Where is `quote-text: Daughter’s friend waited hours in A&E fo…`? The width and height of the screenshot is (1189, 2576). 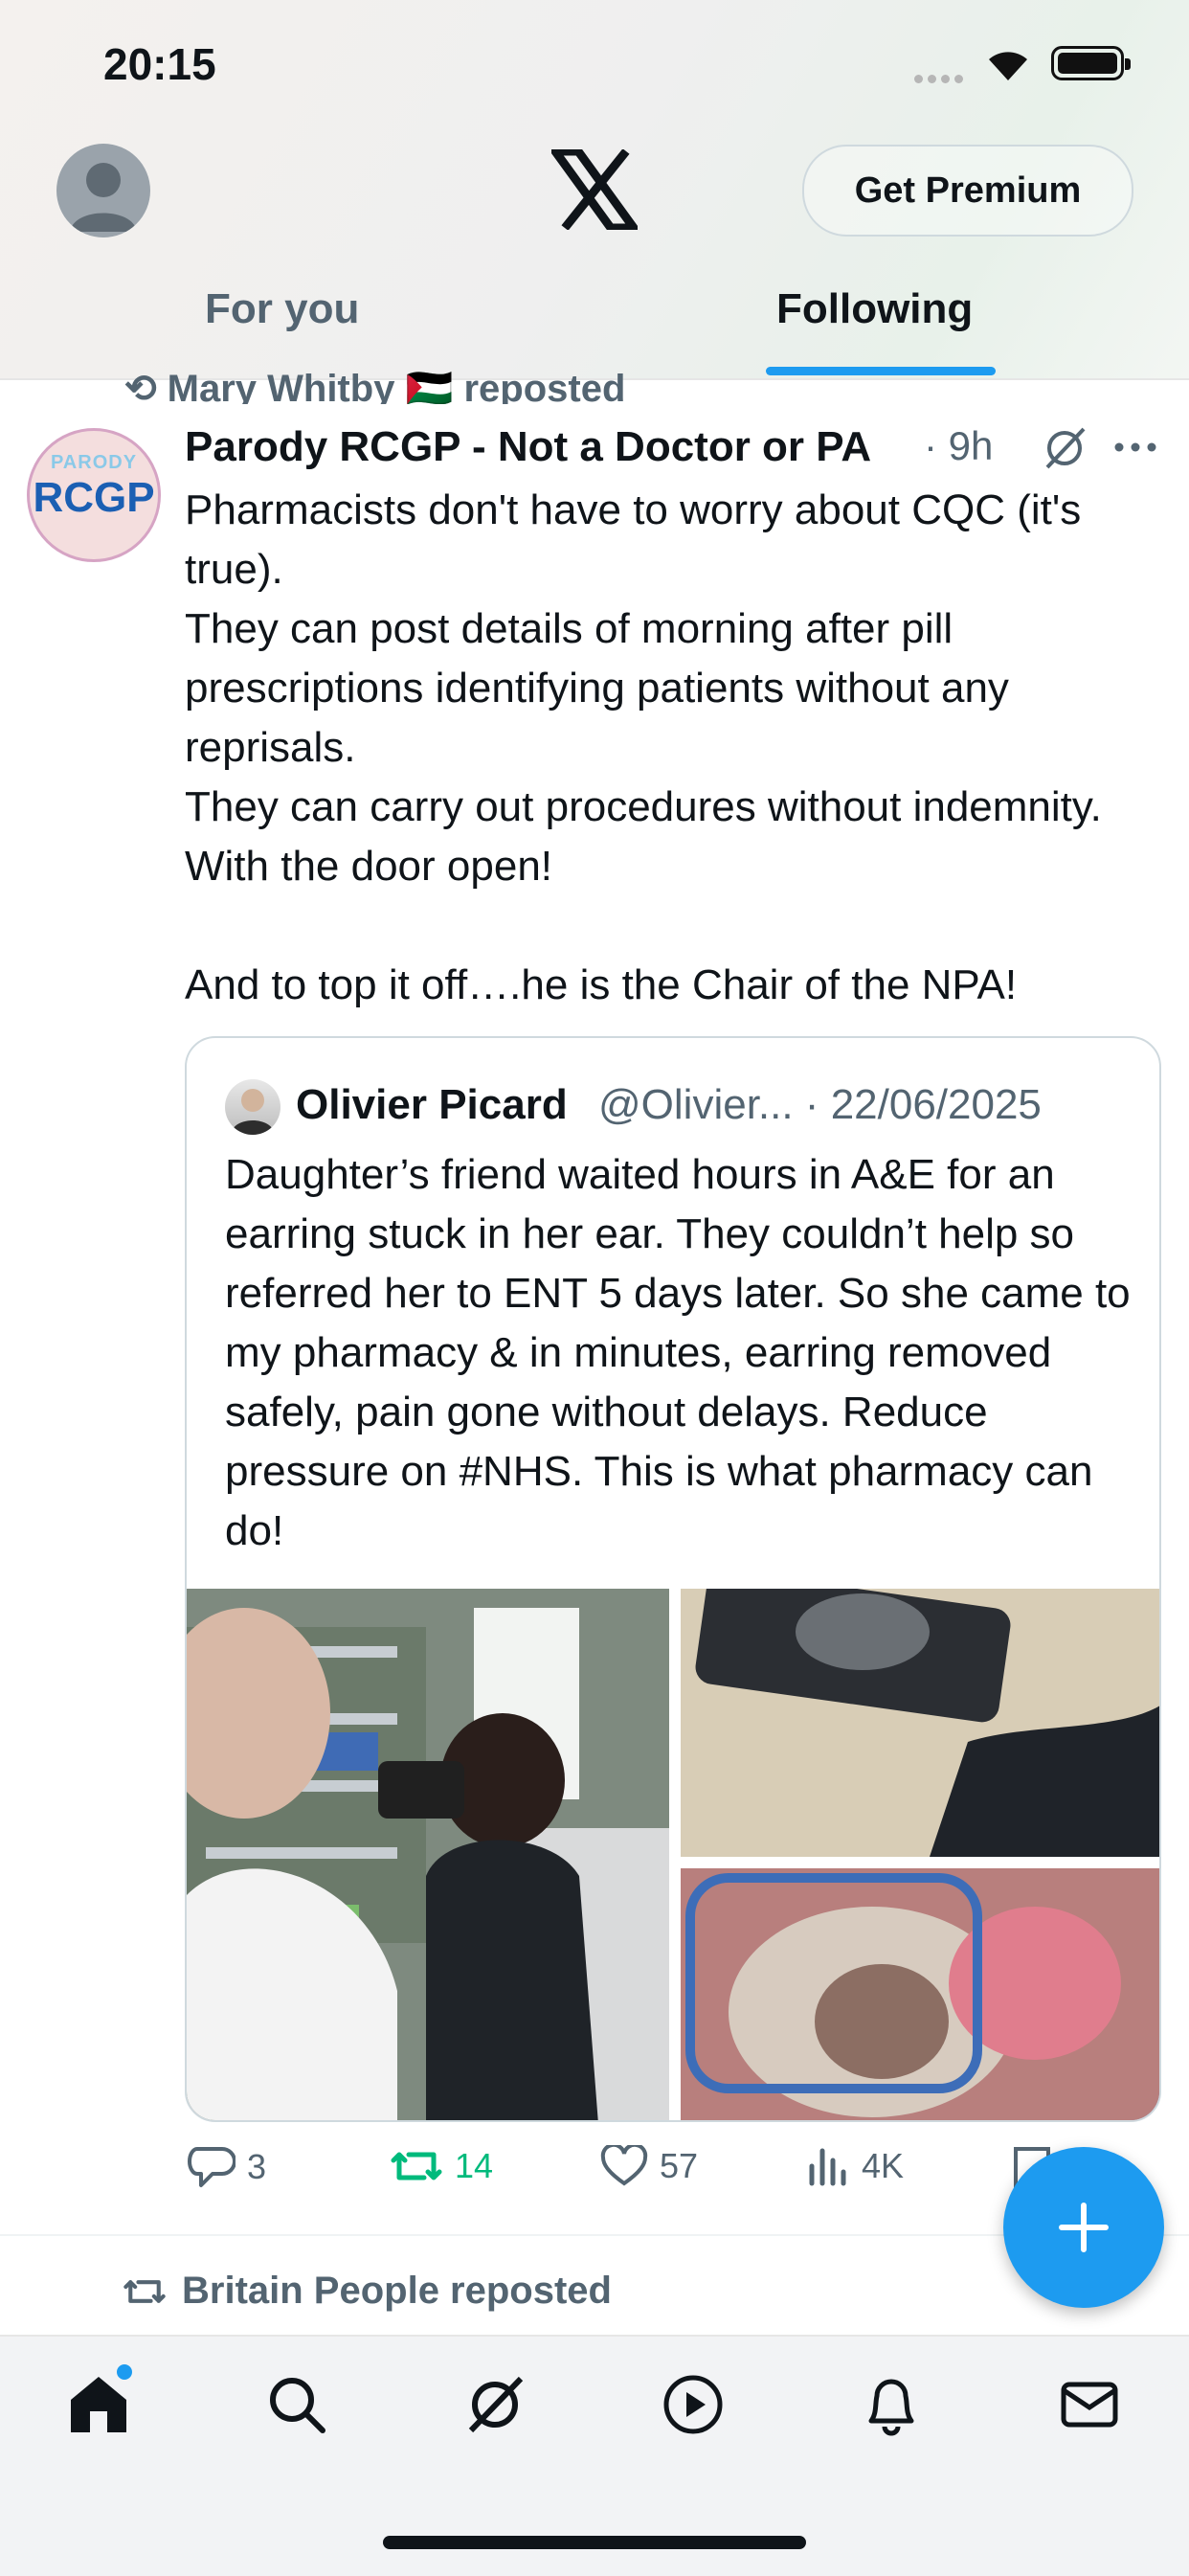 quote-text: Daughter’s friend waited hours in A&E fo… is located at coordinates (678, 1352).